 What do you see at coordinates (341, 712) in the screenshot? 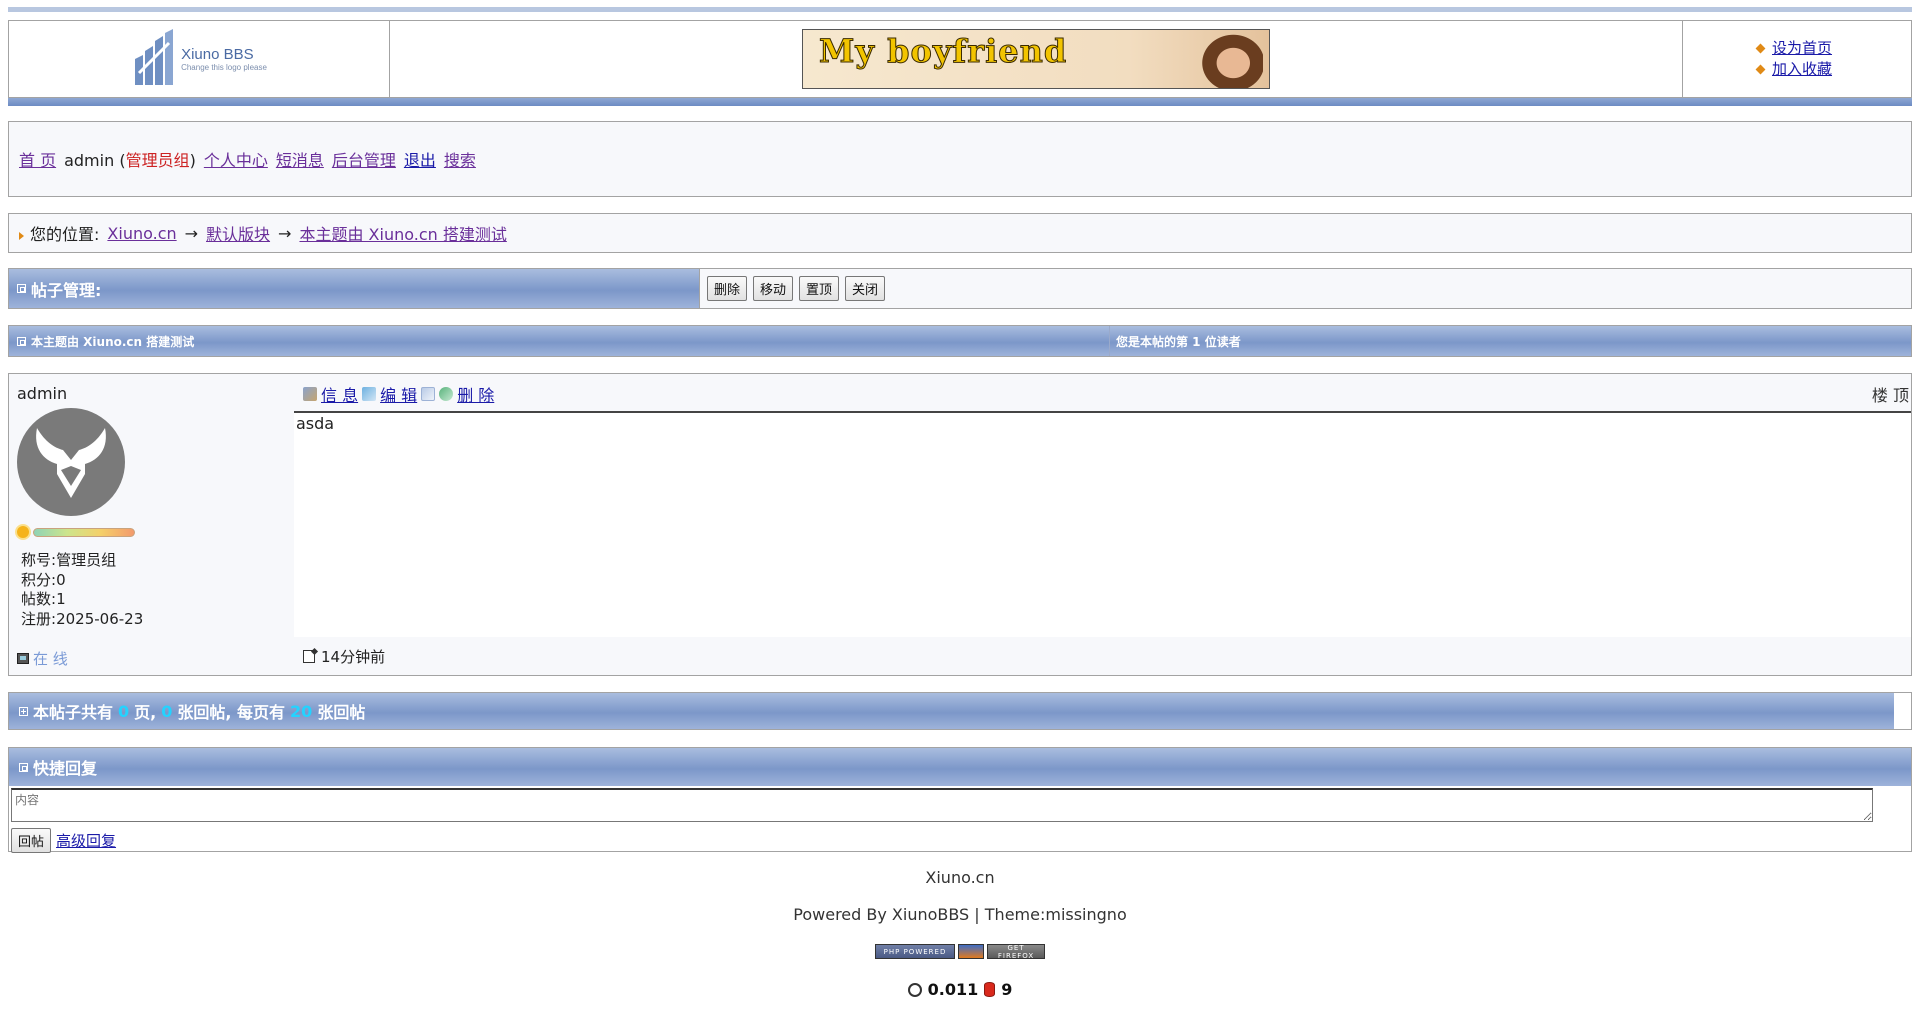
I see `page-text-4: 张回帖` at bounding box center [341, 712].